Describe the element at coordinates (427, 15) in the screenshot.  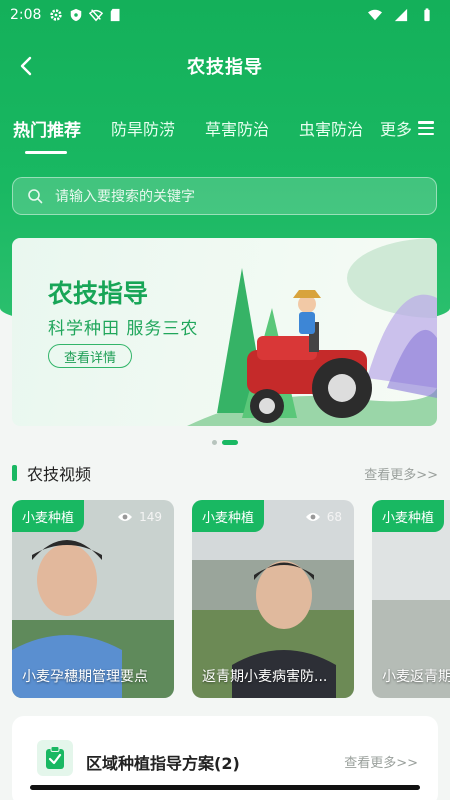
I see `battery-icon` at that location.